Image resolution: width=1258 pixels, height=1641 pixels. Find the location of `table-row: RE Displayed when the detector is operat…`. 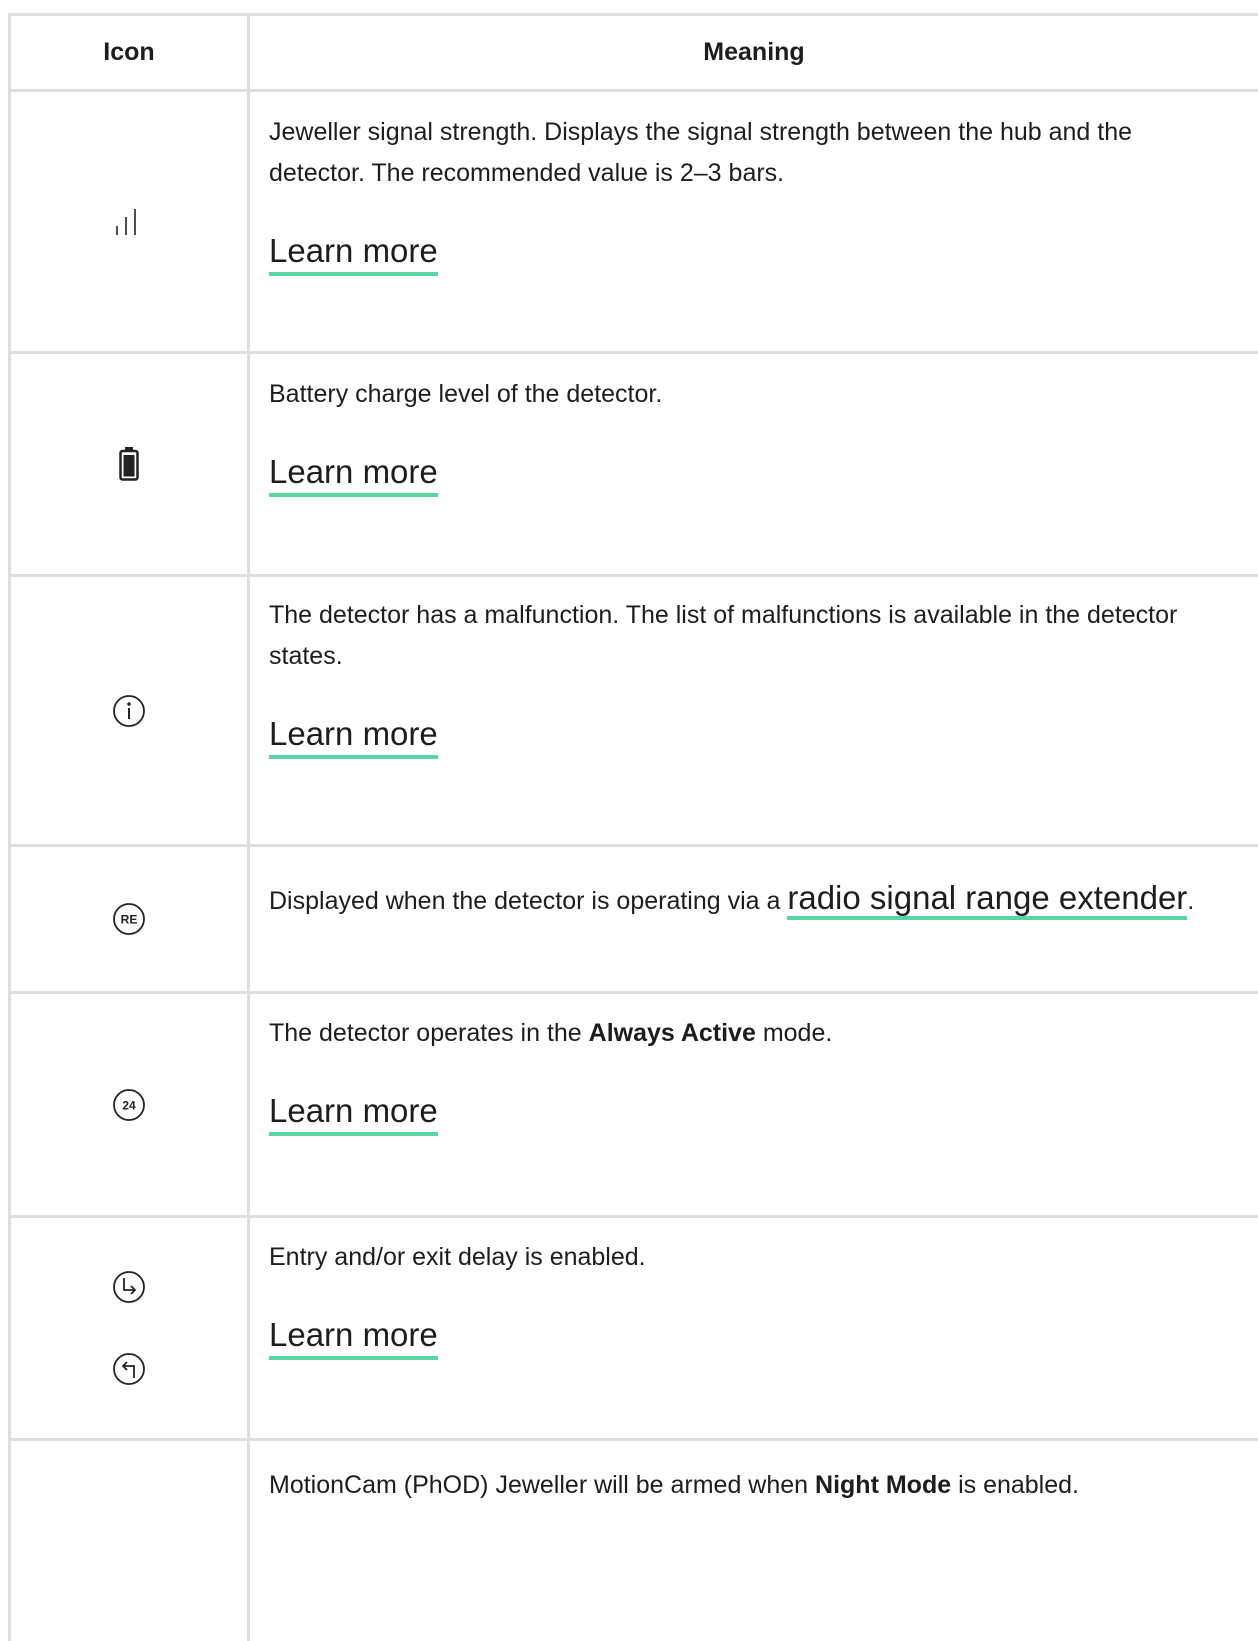

table-row: RE Displayed when the detector is operat… is located at coordinates (633, 920).